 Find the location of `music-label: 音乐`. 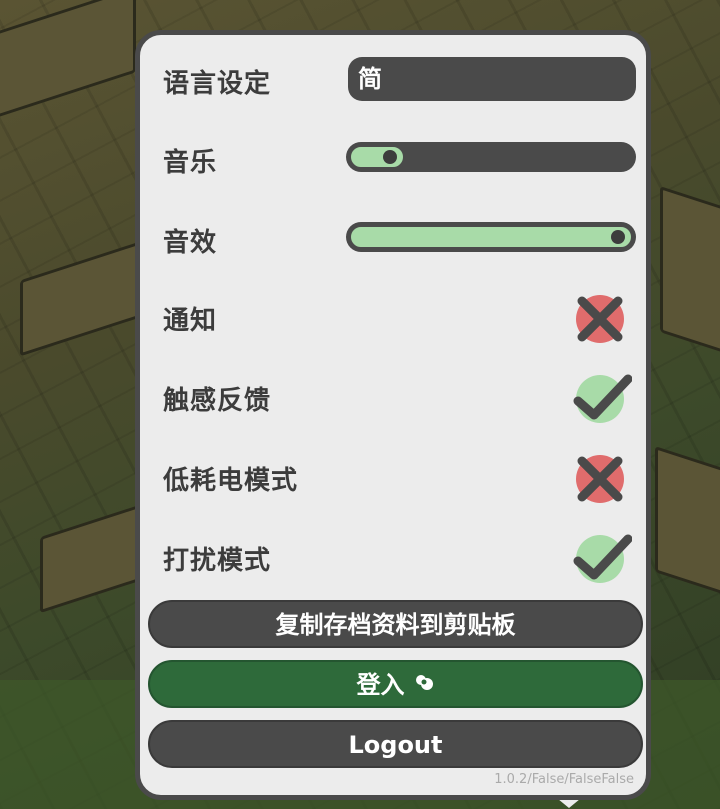

music-label: 音乐 is located at coordinates (190, 163).